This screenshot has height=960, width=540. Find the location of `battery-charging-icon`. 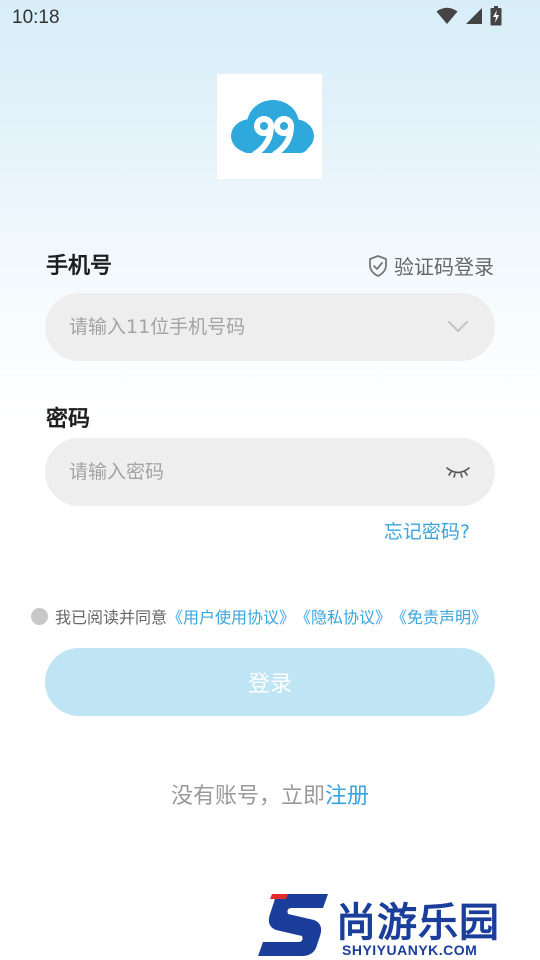

battery-charging-icon is located at coordinates (496, 16).